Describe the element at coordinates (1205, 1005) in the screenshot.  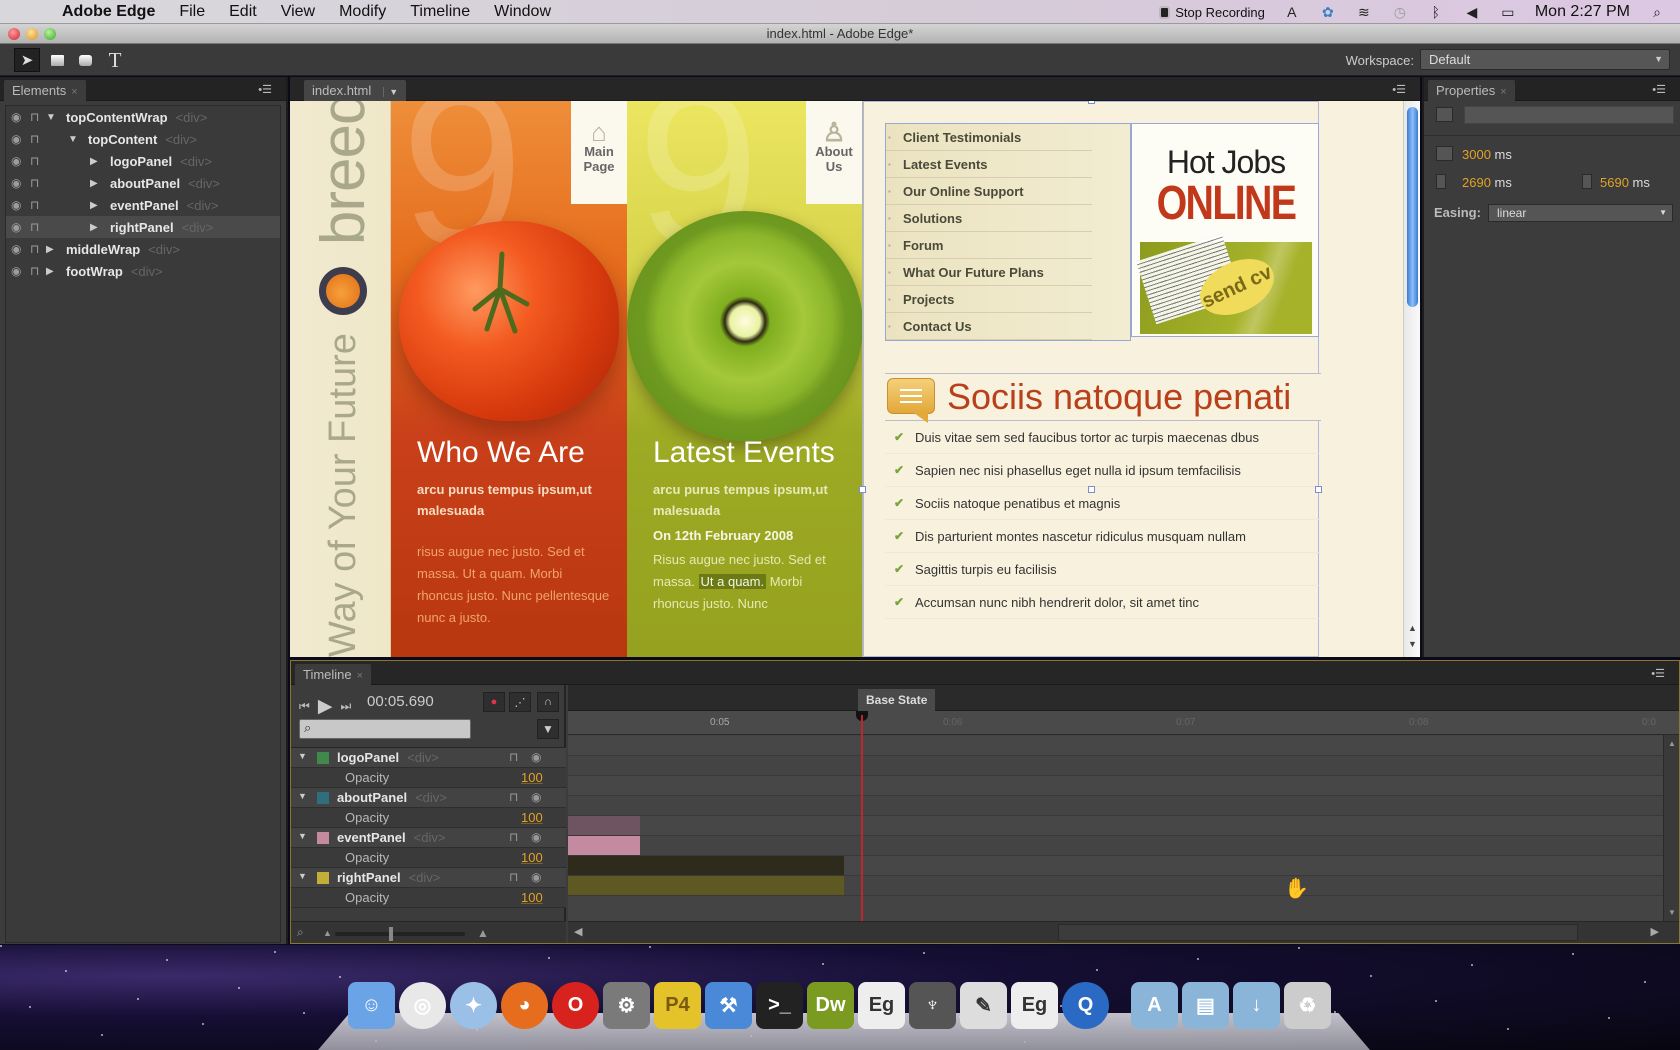
I see `dock-app-documents-icon: ▤` at that location.